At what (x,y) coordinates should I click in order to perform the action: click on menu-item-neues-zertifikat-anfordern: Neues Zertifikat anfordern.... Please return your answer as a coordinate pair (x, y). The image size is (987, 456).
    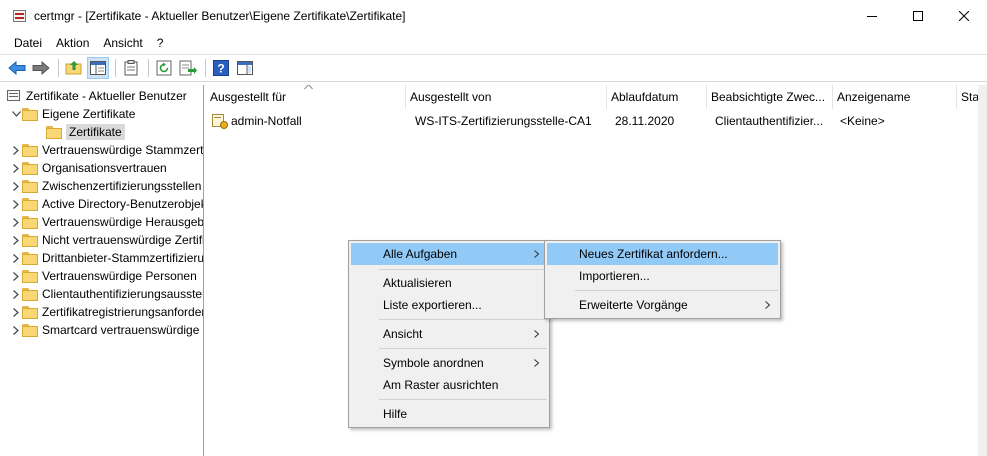
    Looking at the image, I should click on (662, 254).